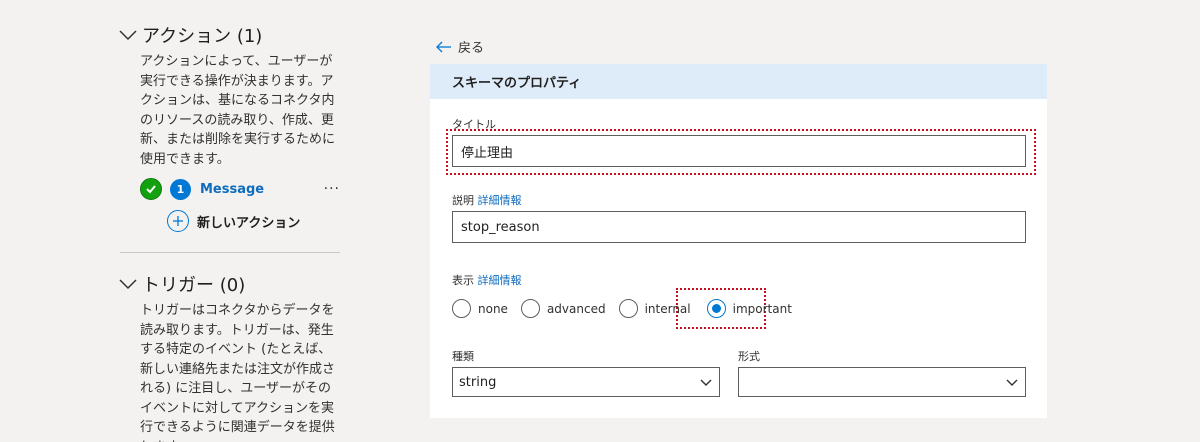 The image size is (1200, 442). What do you see at coordinates (586, 382) in the screenshot?
I see `type-dropdown: string` at bounding box center [586, 382].